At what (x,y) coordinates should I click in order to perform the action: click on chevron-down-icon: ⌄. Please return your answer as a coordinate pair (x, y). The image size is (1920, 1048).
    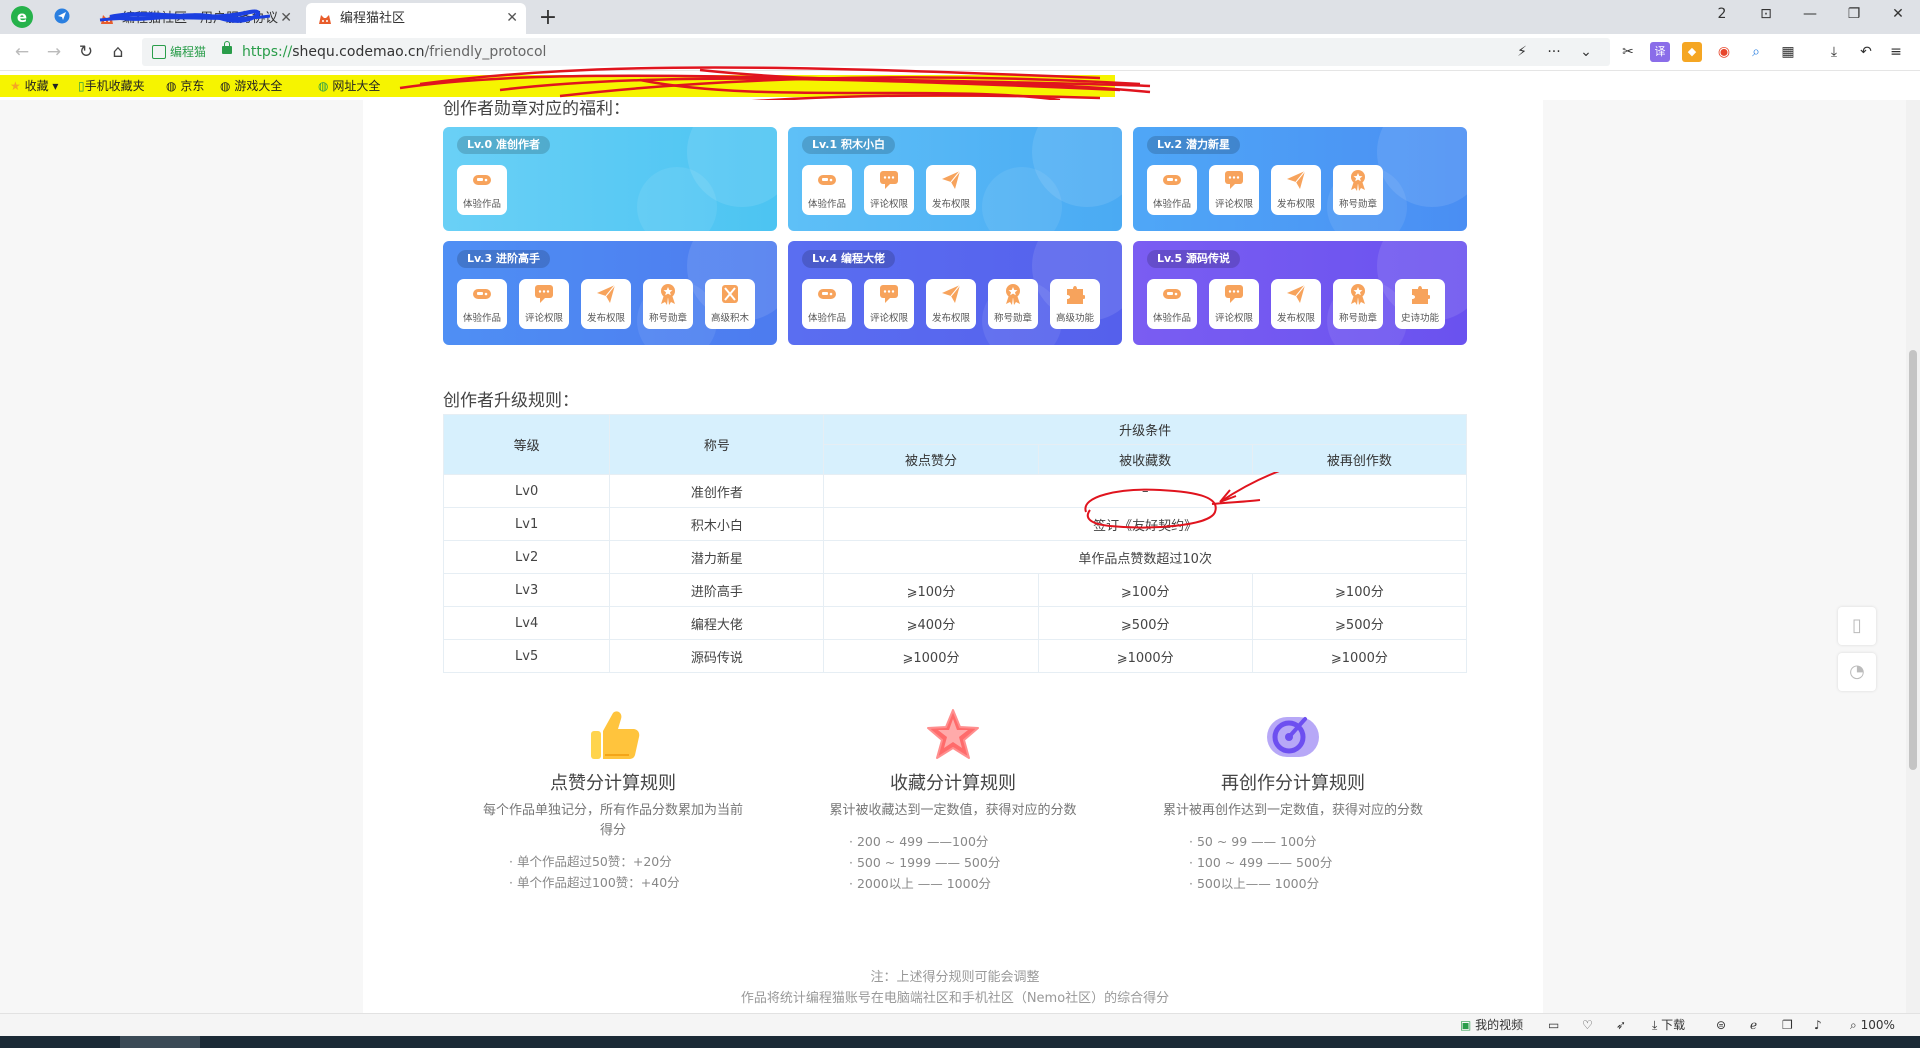
    Looking at the image, I should click on (1586, 52).